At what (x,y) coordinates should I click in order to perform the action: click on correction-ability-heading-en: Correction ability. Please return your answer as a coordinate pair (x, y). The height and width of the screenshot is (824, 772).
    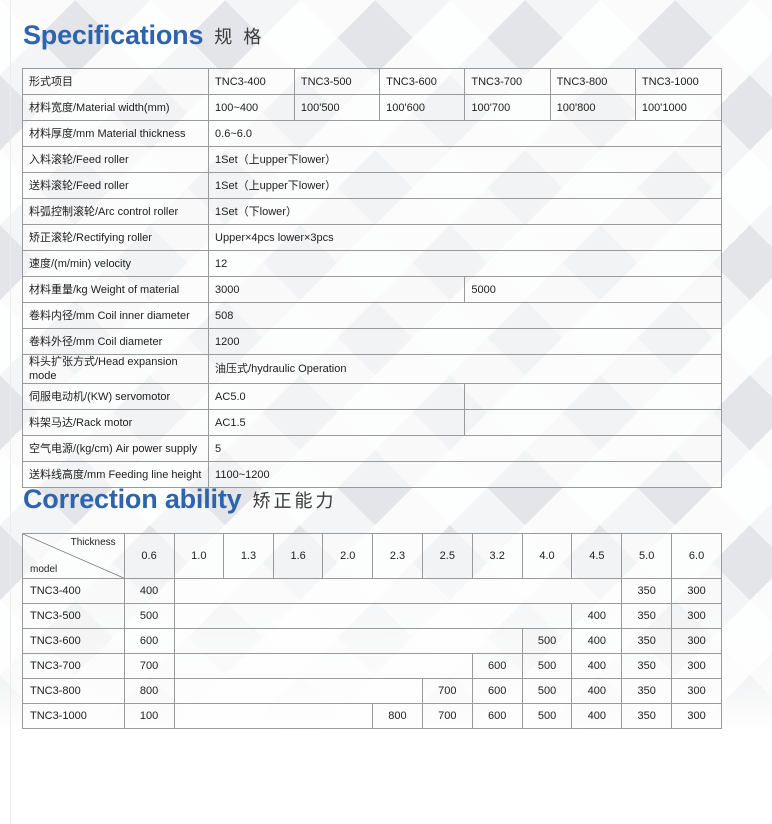
    Looking at the image, I should click on (132, 499).